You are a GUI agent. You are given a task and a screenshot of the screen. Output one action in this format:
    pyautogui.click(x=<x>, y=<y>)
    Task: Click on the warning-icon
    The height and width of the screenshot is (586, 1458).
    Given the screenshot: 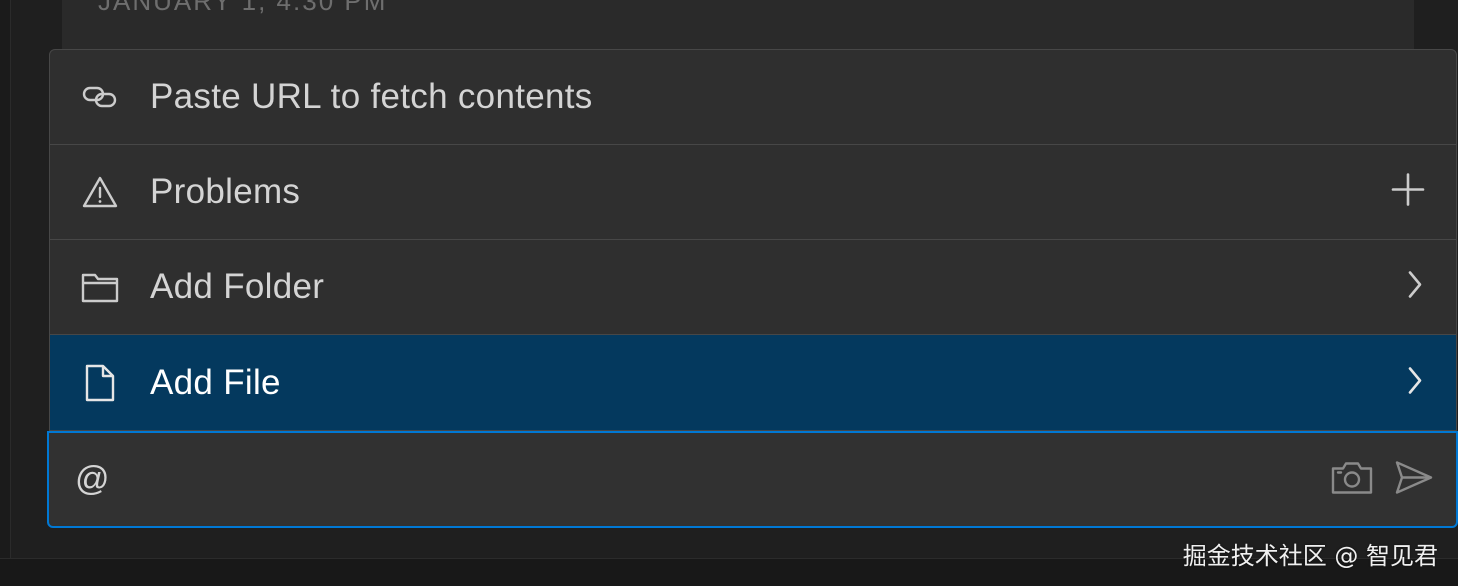 What is the action you would take?
    pyautogui.click(x=100, y=192)
    